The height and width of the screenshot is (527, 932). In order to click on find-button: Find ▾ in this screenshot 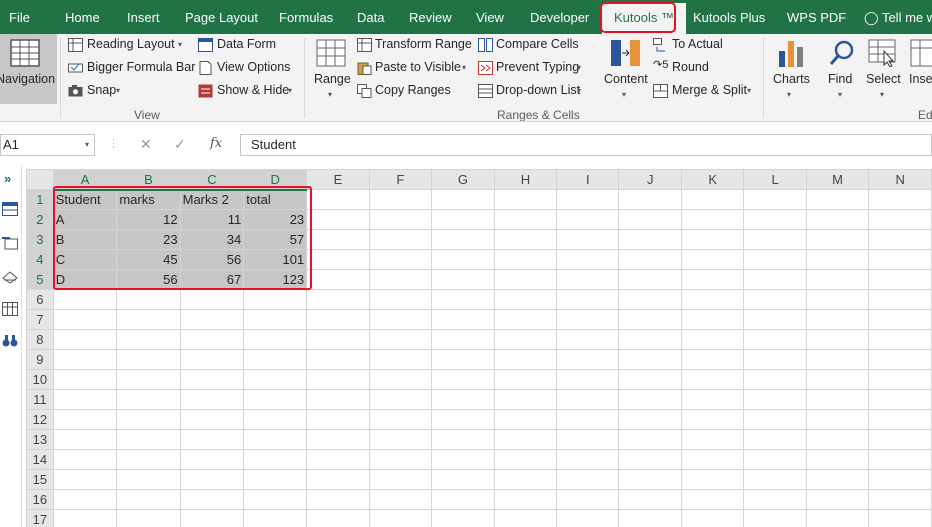, I will do `click(841, 70)`.